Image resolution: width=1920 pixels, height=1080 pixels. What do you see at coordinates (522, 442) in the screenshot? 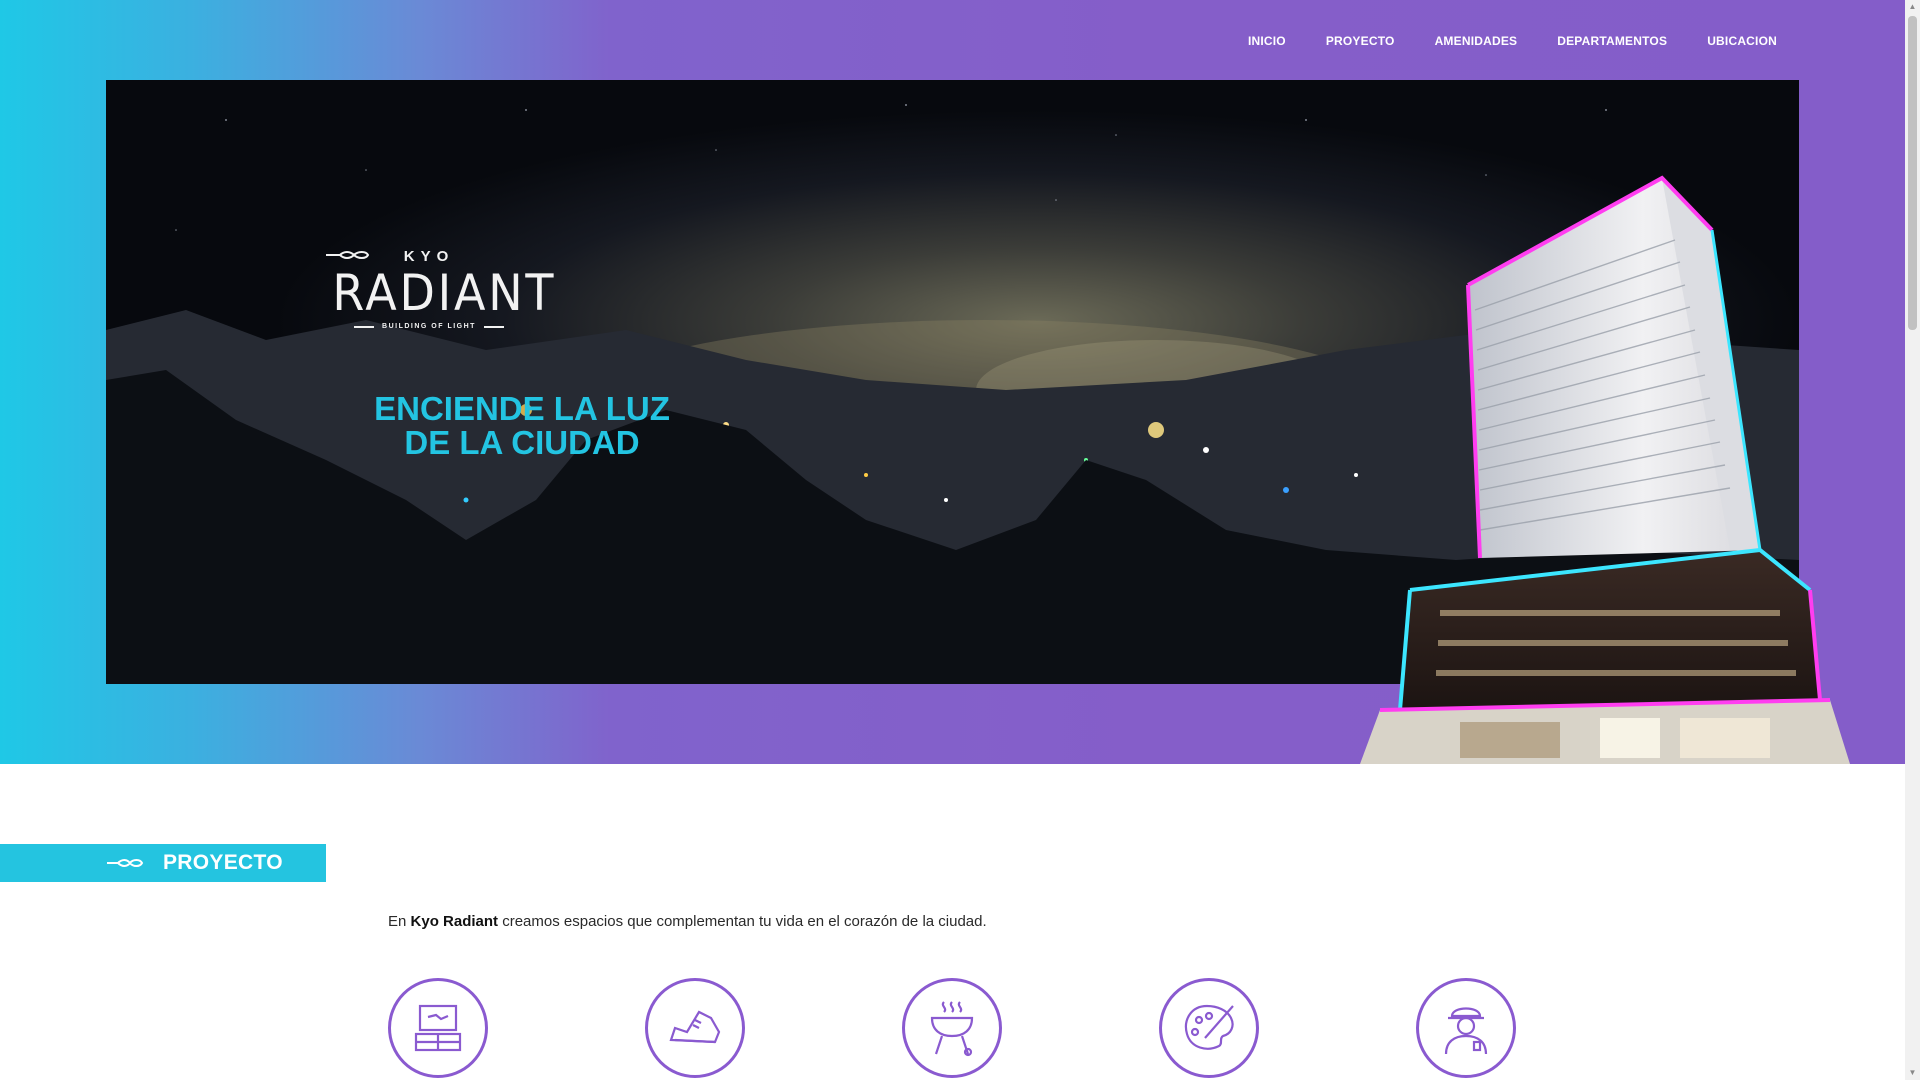
I see `tagline-line-2: DE LA CIUDAD` at bounding box center [522, 442].